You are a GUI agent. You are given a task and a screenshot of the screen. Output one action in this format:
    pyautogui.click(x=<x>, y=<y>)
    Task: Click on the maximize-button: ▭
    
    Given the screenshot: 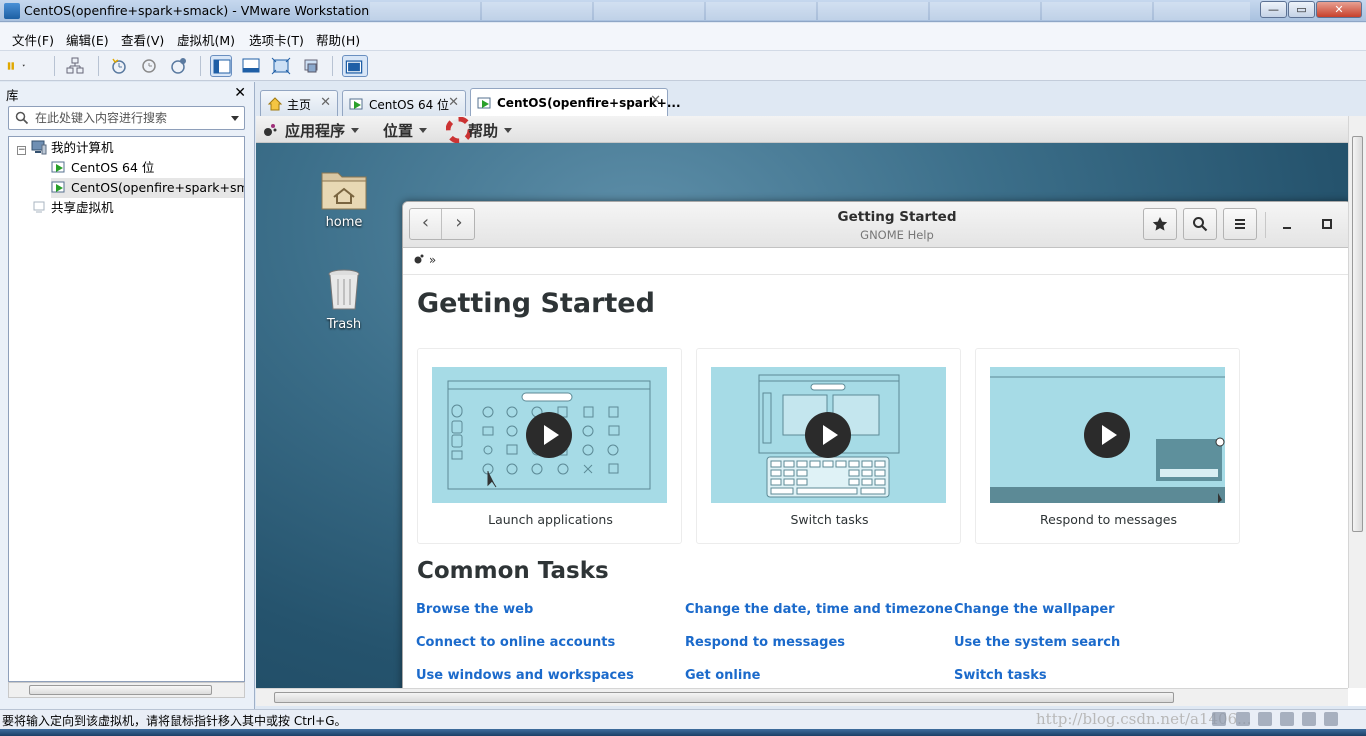 What is the action you would take?
    pyautogui.click(x=1301, y=9)
    